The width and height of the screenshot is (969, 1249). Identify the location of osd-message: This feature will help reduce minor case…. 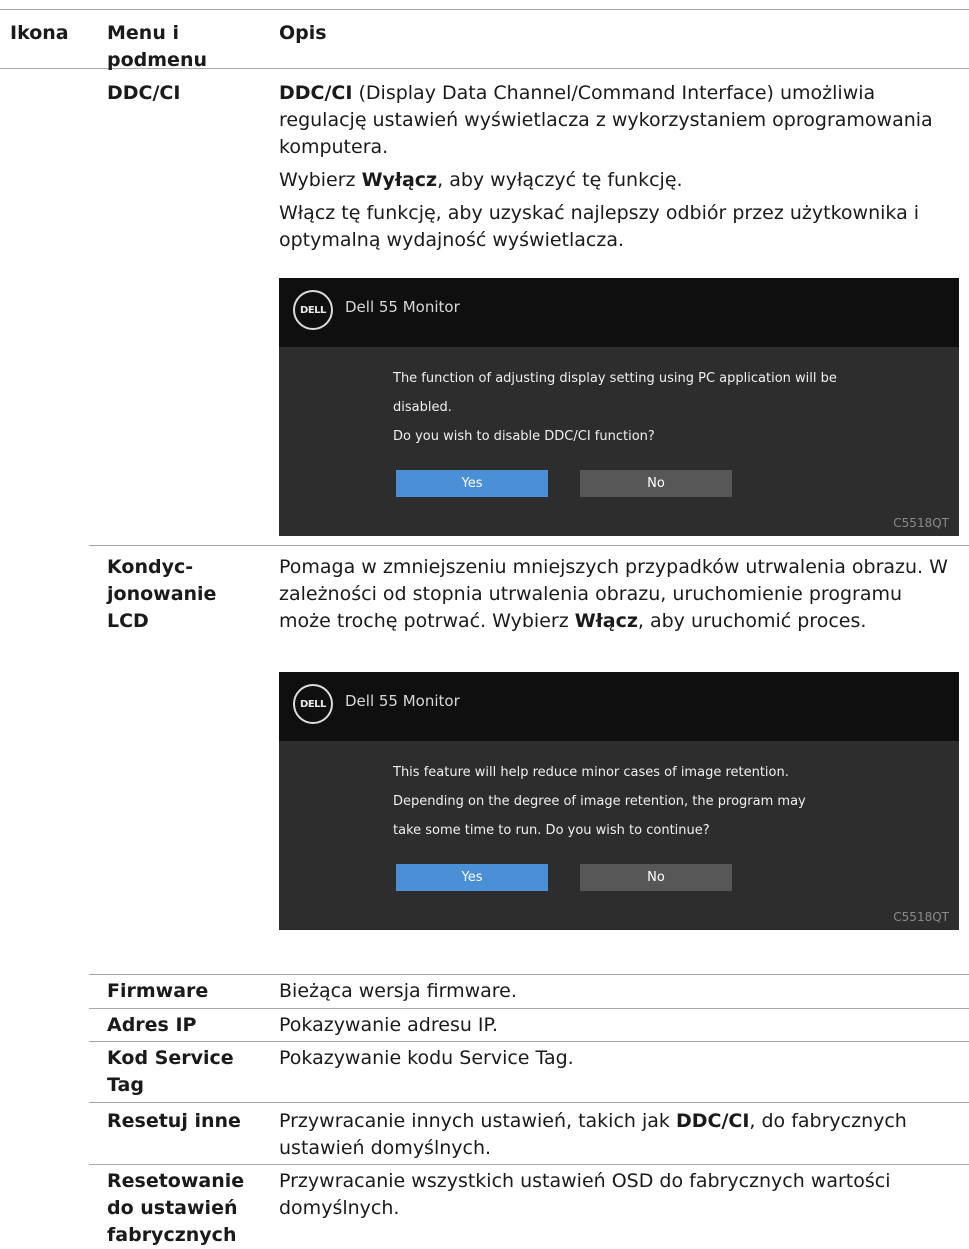
(663, 801).